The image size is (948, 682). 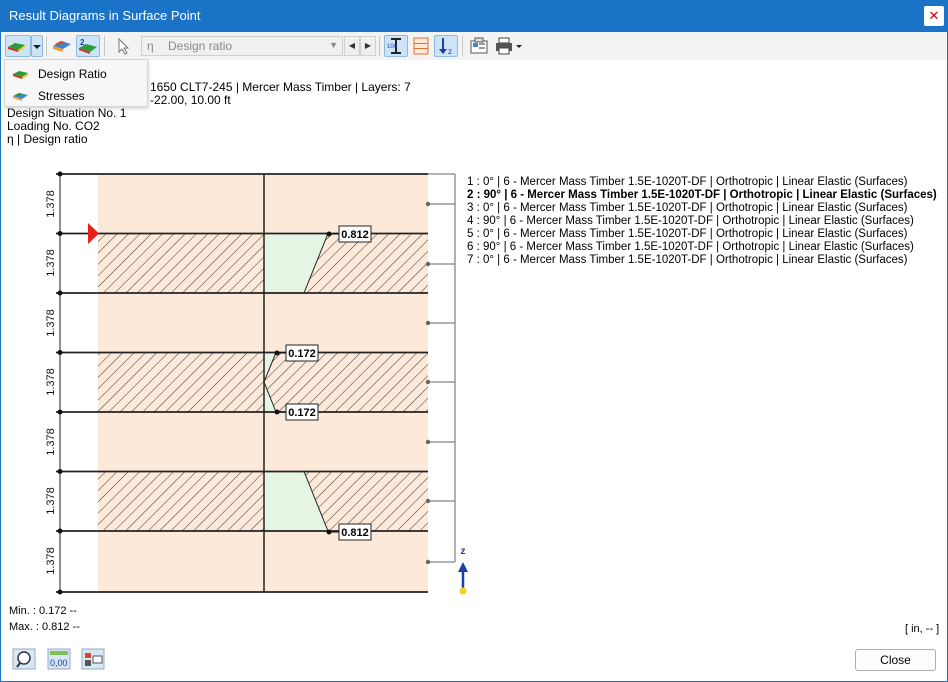 What do you see at coordinates (442, 368) in the screenshot?
I see `legend-bracket` at bounding box center [442, 368].